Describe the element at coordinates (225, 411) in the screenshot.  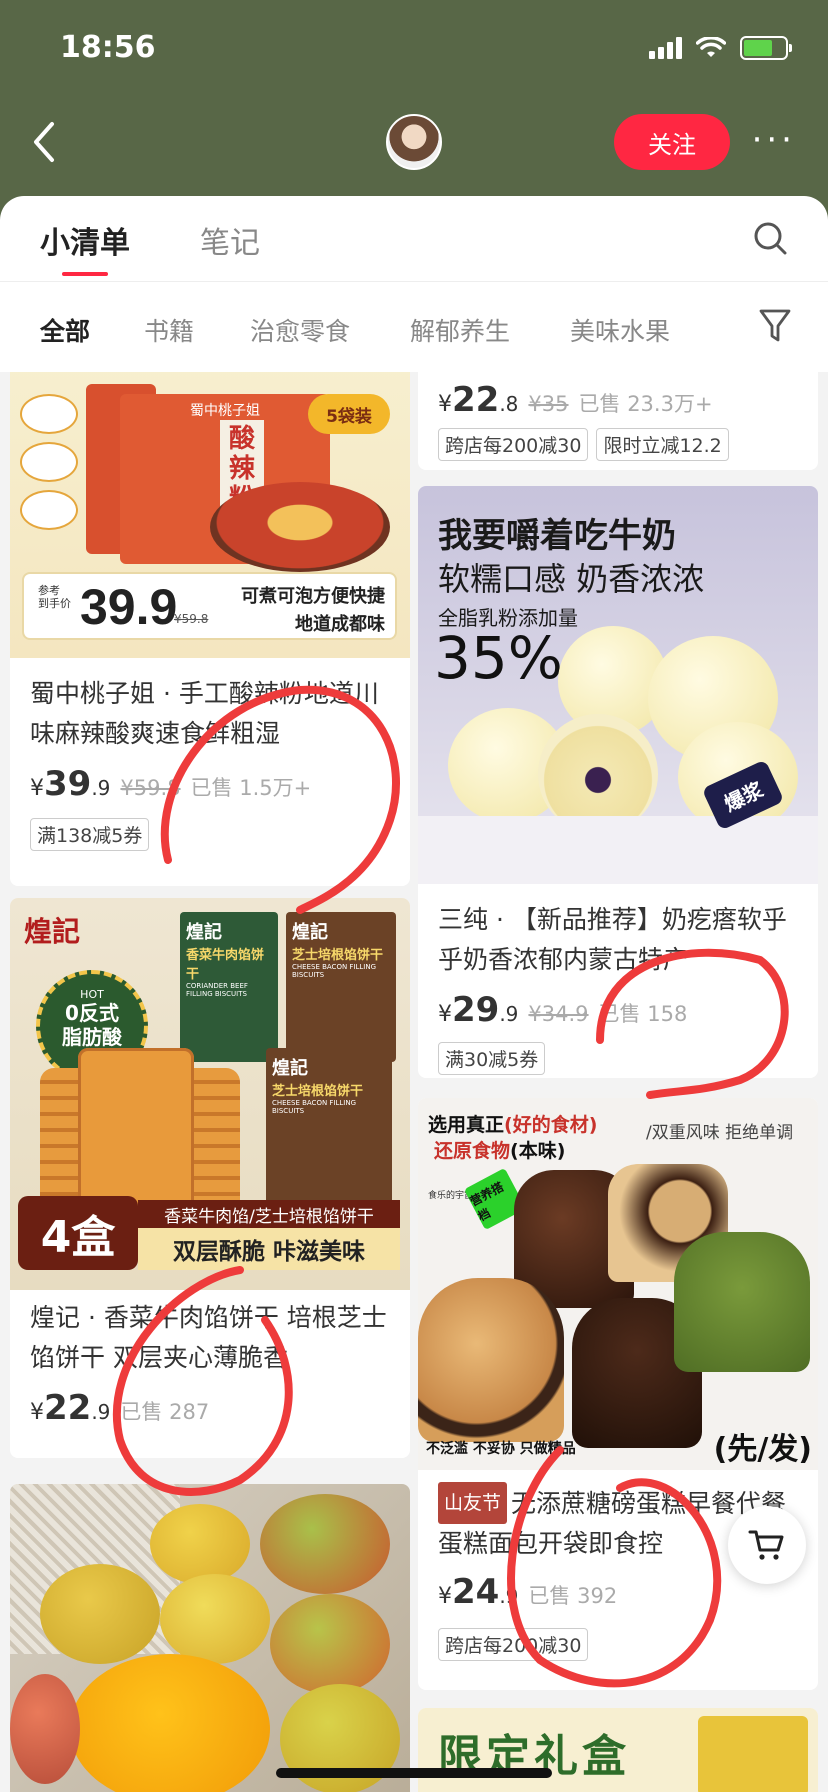
I see `brand-text: 蜀中桃子姐` at that location.